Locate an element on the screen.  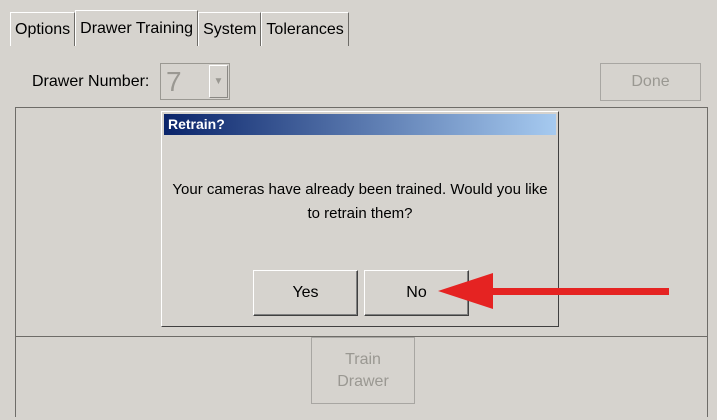
yes-button: Yes is located at coordinates (305, 293).